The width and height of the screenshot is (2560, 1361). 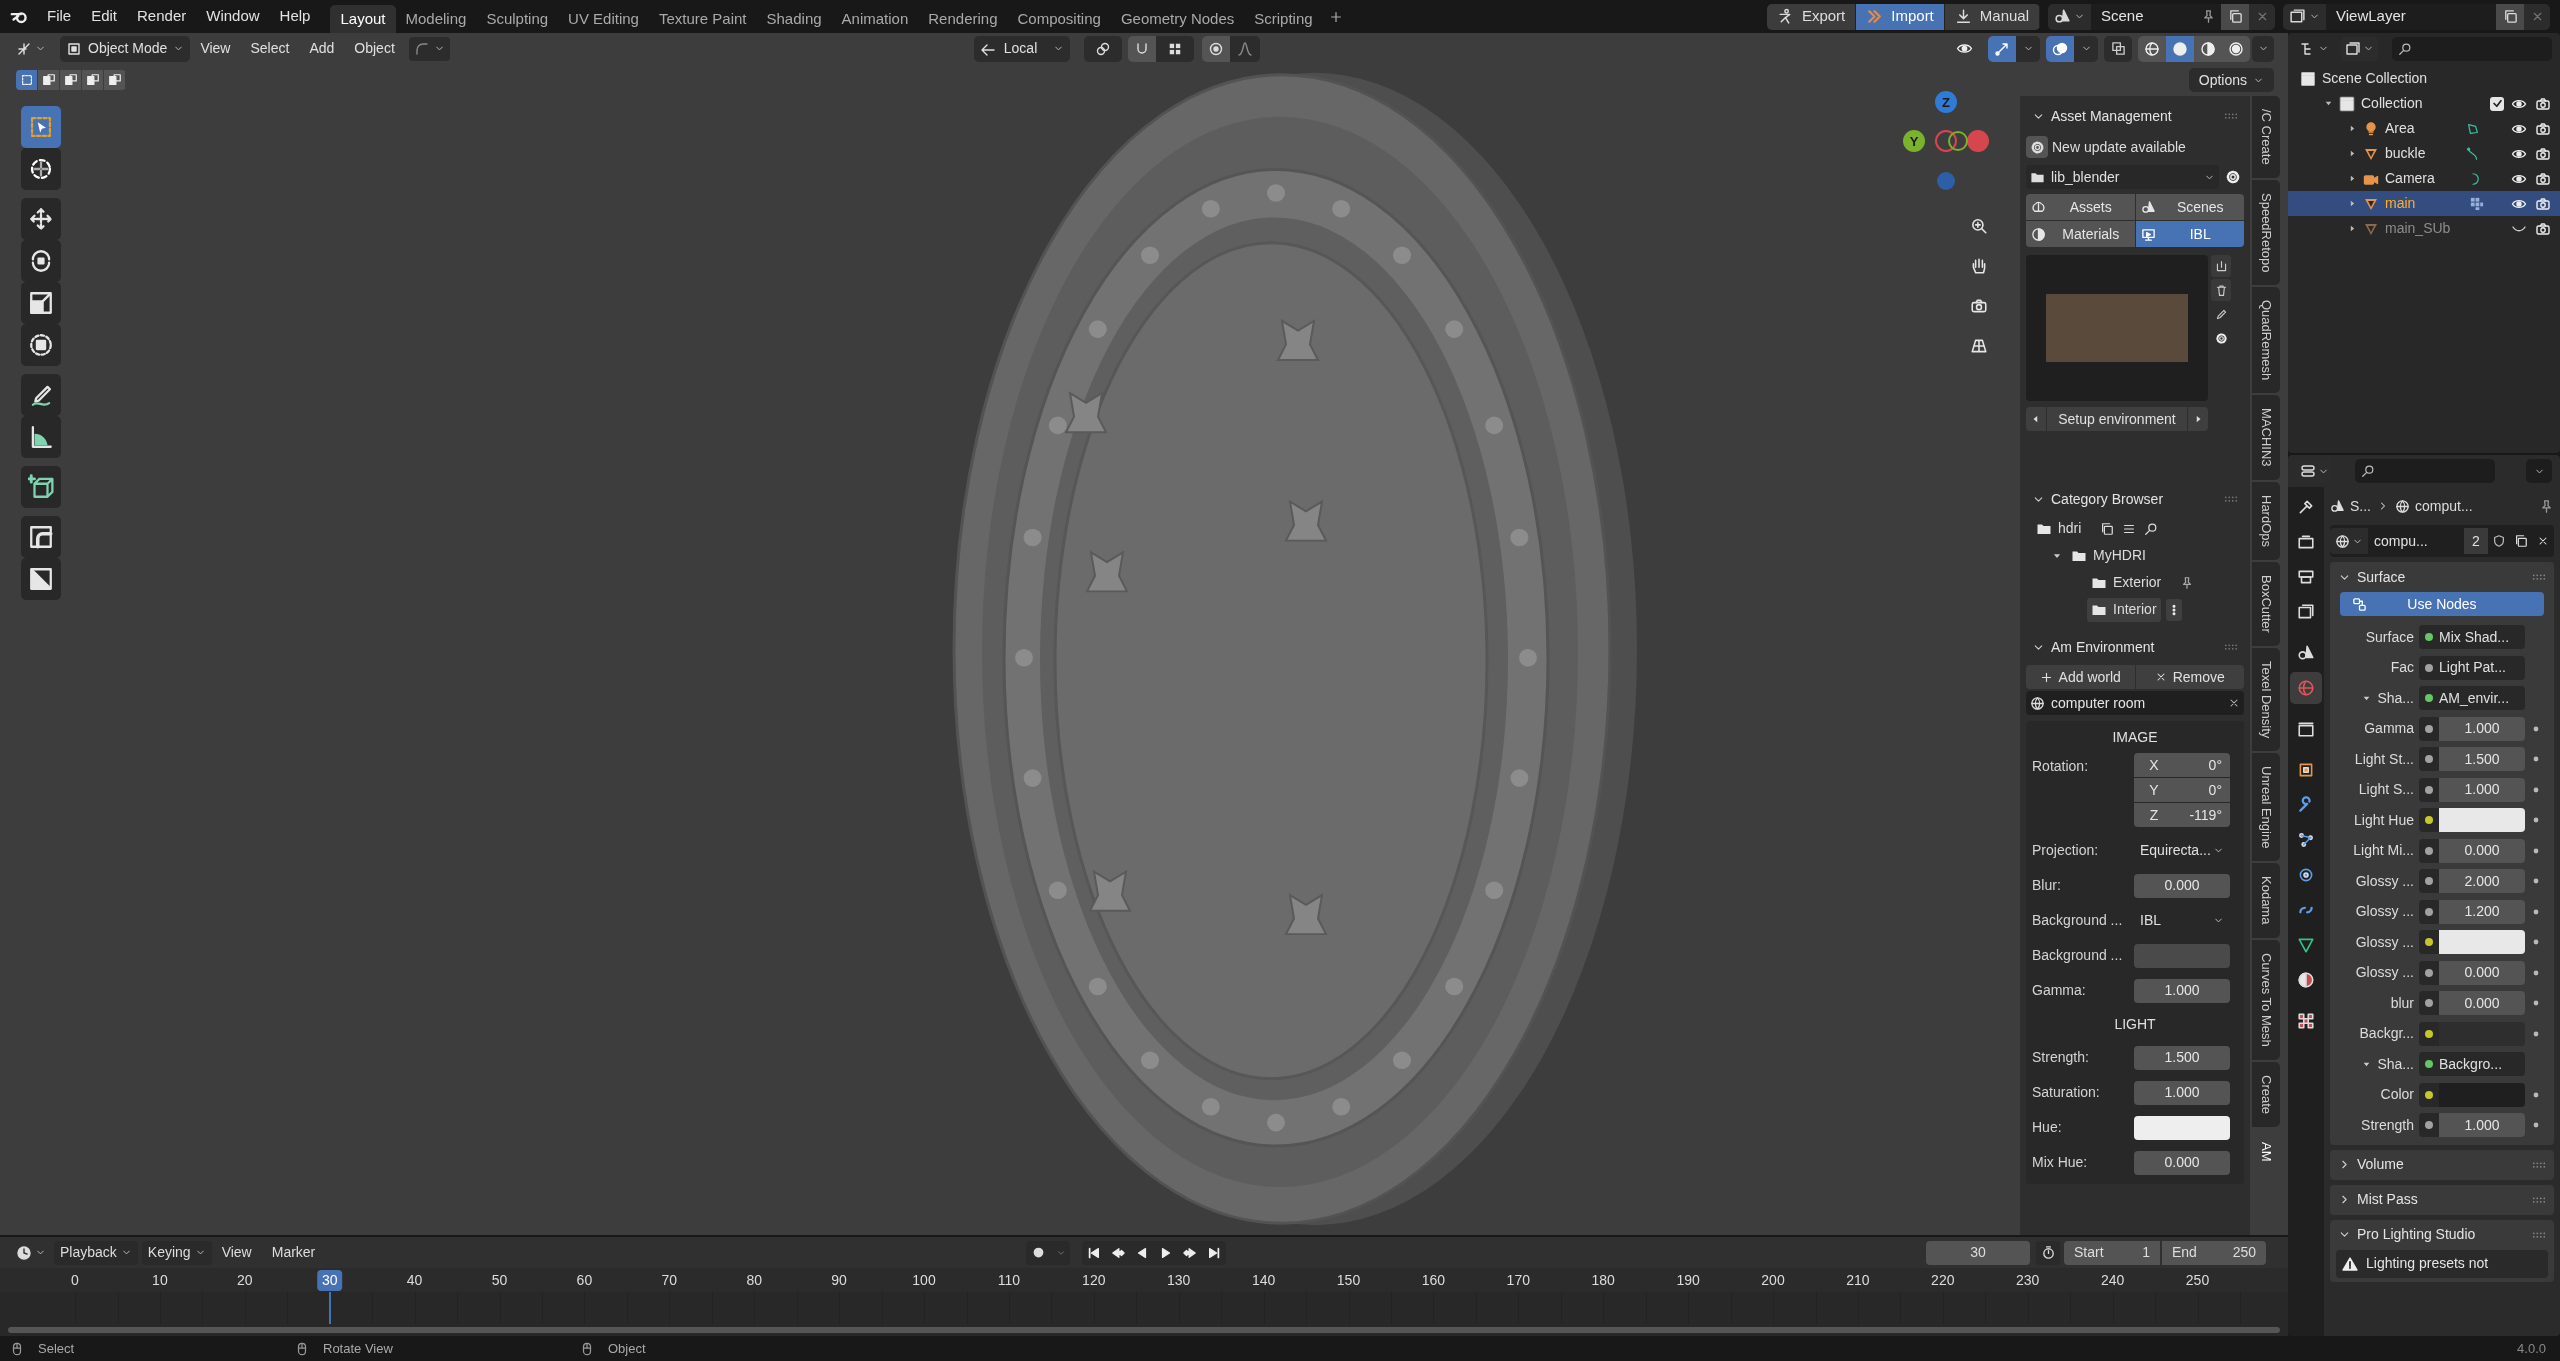 What do you see at coordinates (2424, 103) in the screenshot?
I see `outliner-row: Collection` at bounding box center [2424, 103].